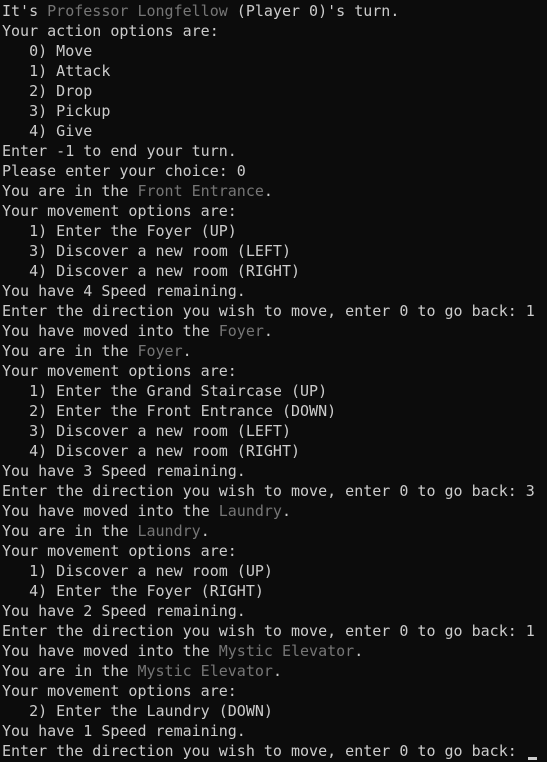 The height and width of the screenshot is (762, 547). Describe the element at coordinates (124, 291) in the screenshot. I see `console-text: You have 4 Speed remaining.` at that location.